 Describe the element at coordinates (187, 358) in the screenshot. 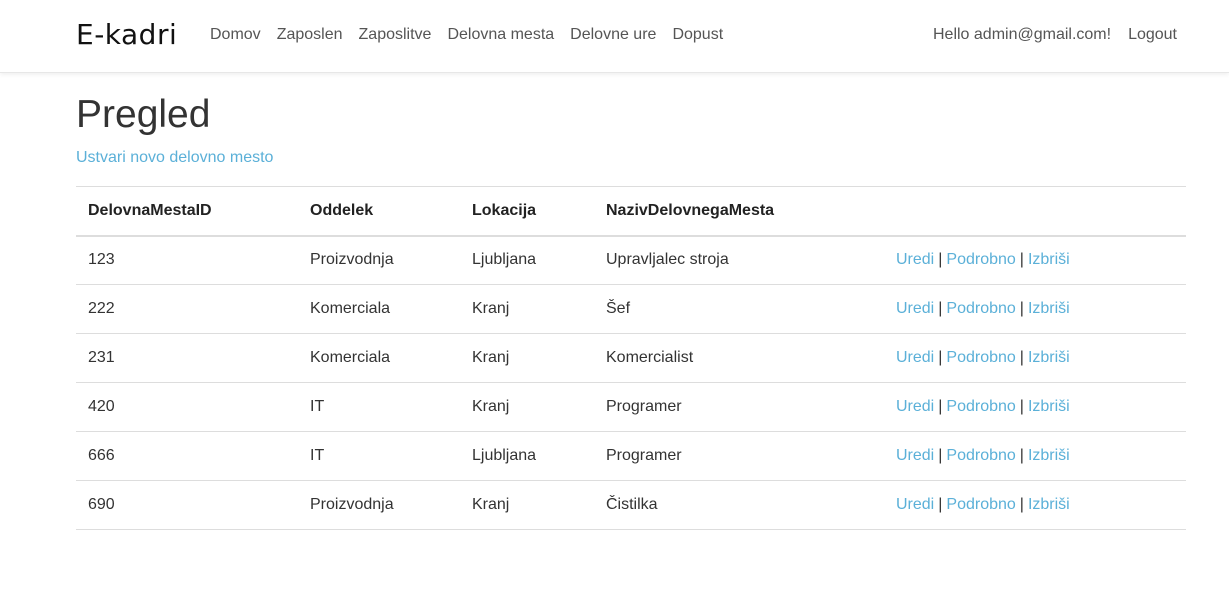

I see `cell-id: 231` at that location.